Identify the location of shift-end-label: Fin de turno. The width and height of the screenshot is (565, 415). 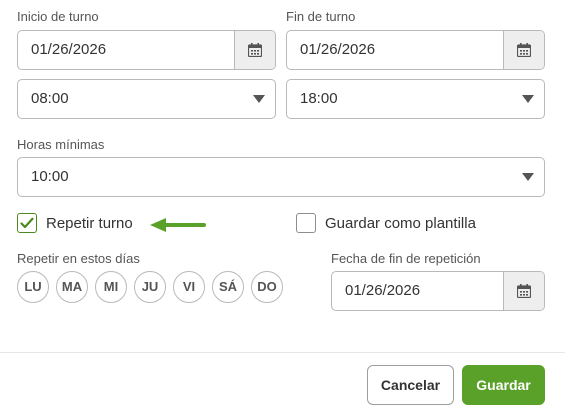
(321, 16).